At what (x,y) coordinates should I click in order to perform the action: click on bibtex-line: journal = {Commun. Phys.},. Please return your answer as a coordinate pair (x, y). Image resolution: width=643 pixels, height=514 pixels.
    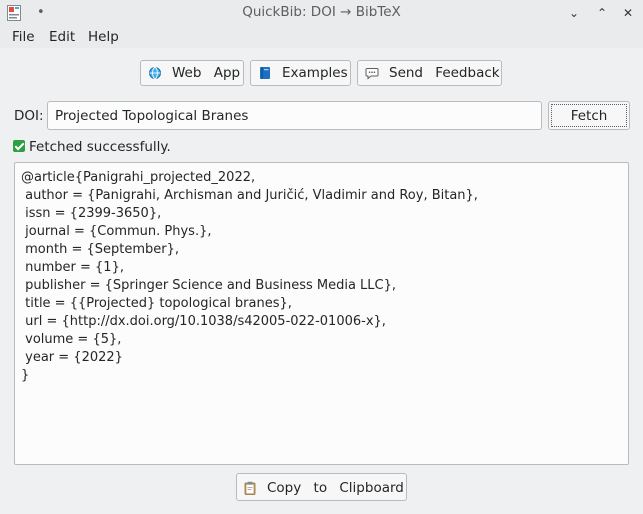
    Looking at the image, I should click on (116, 231).